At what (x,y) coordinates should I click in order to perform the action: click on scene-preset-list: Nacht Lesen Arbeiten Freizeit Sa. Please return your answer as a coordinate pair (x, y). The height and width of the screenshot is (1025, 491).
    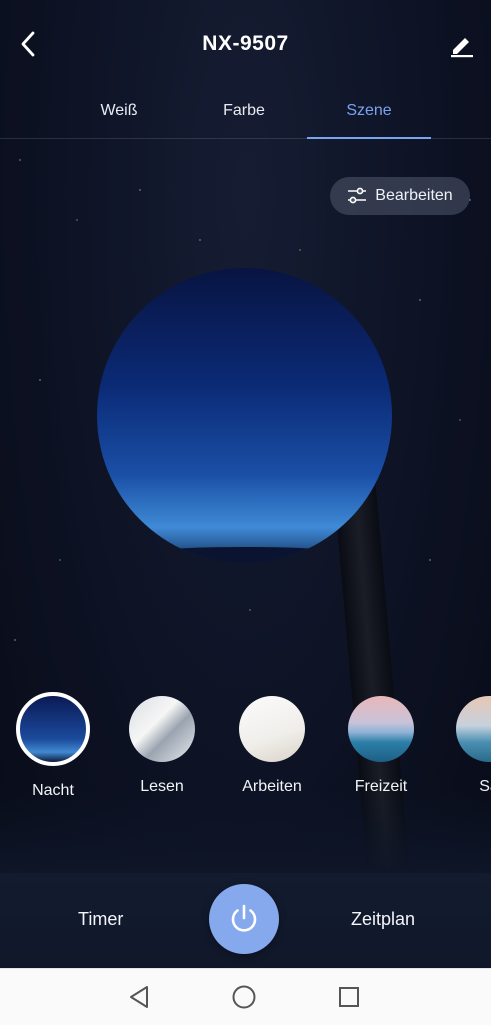
    Looking at the image, I should click on (245, 752).